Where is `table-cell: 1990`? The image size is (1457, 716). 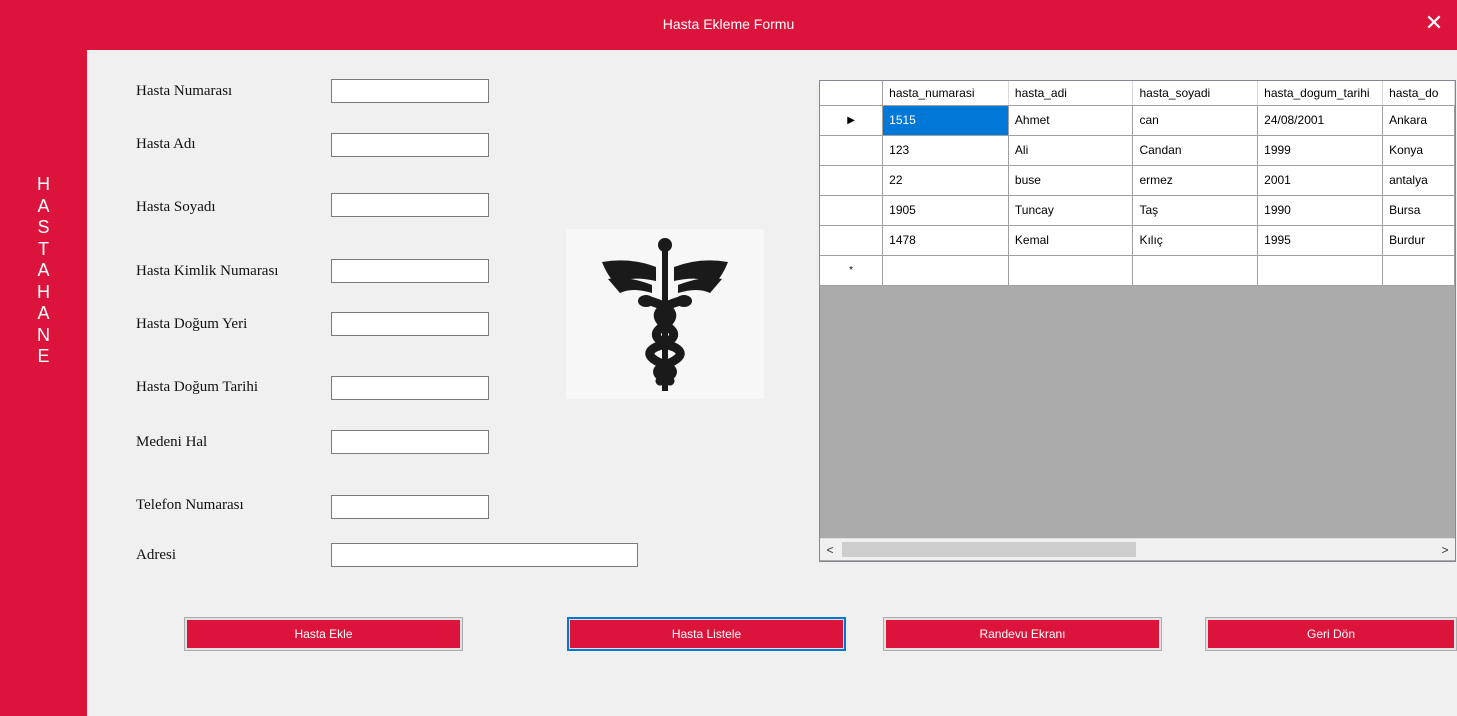
table-cell: 1990 is located at coordinates (1320, 210).